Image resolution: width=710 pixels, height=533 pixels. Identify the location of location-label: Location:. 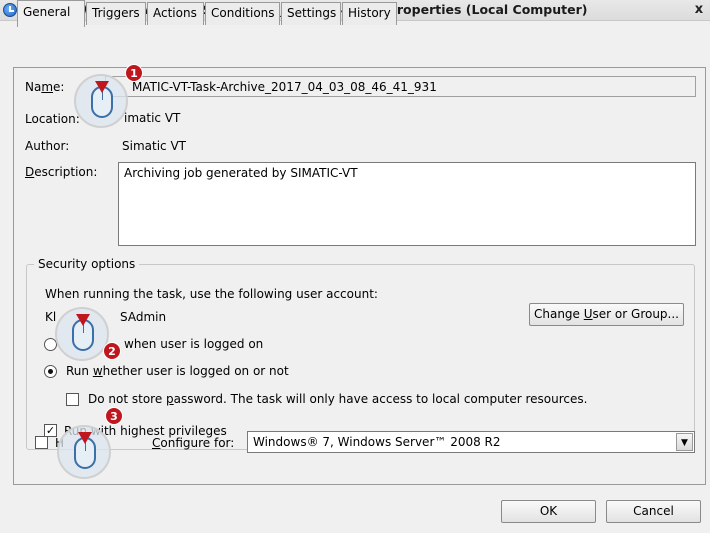
(52, 119).